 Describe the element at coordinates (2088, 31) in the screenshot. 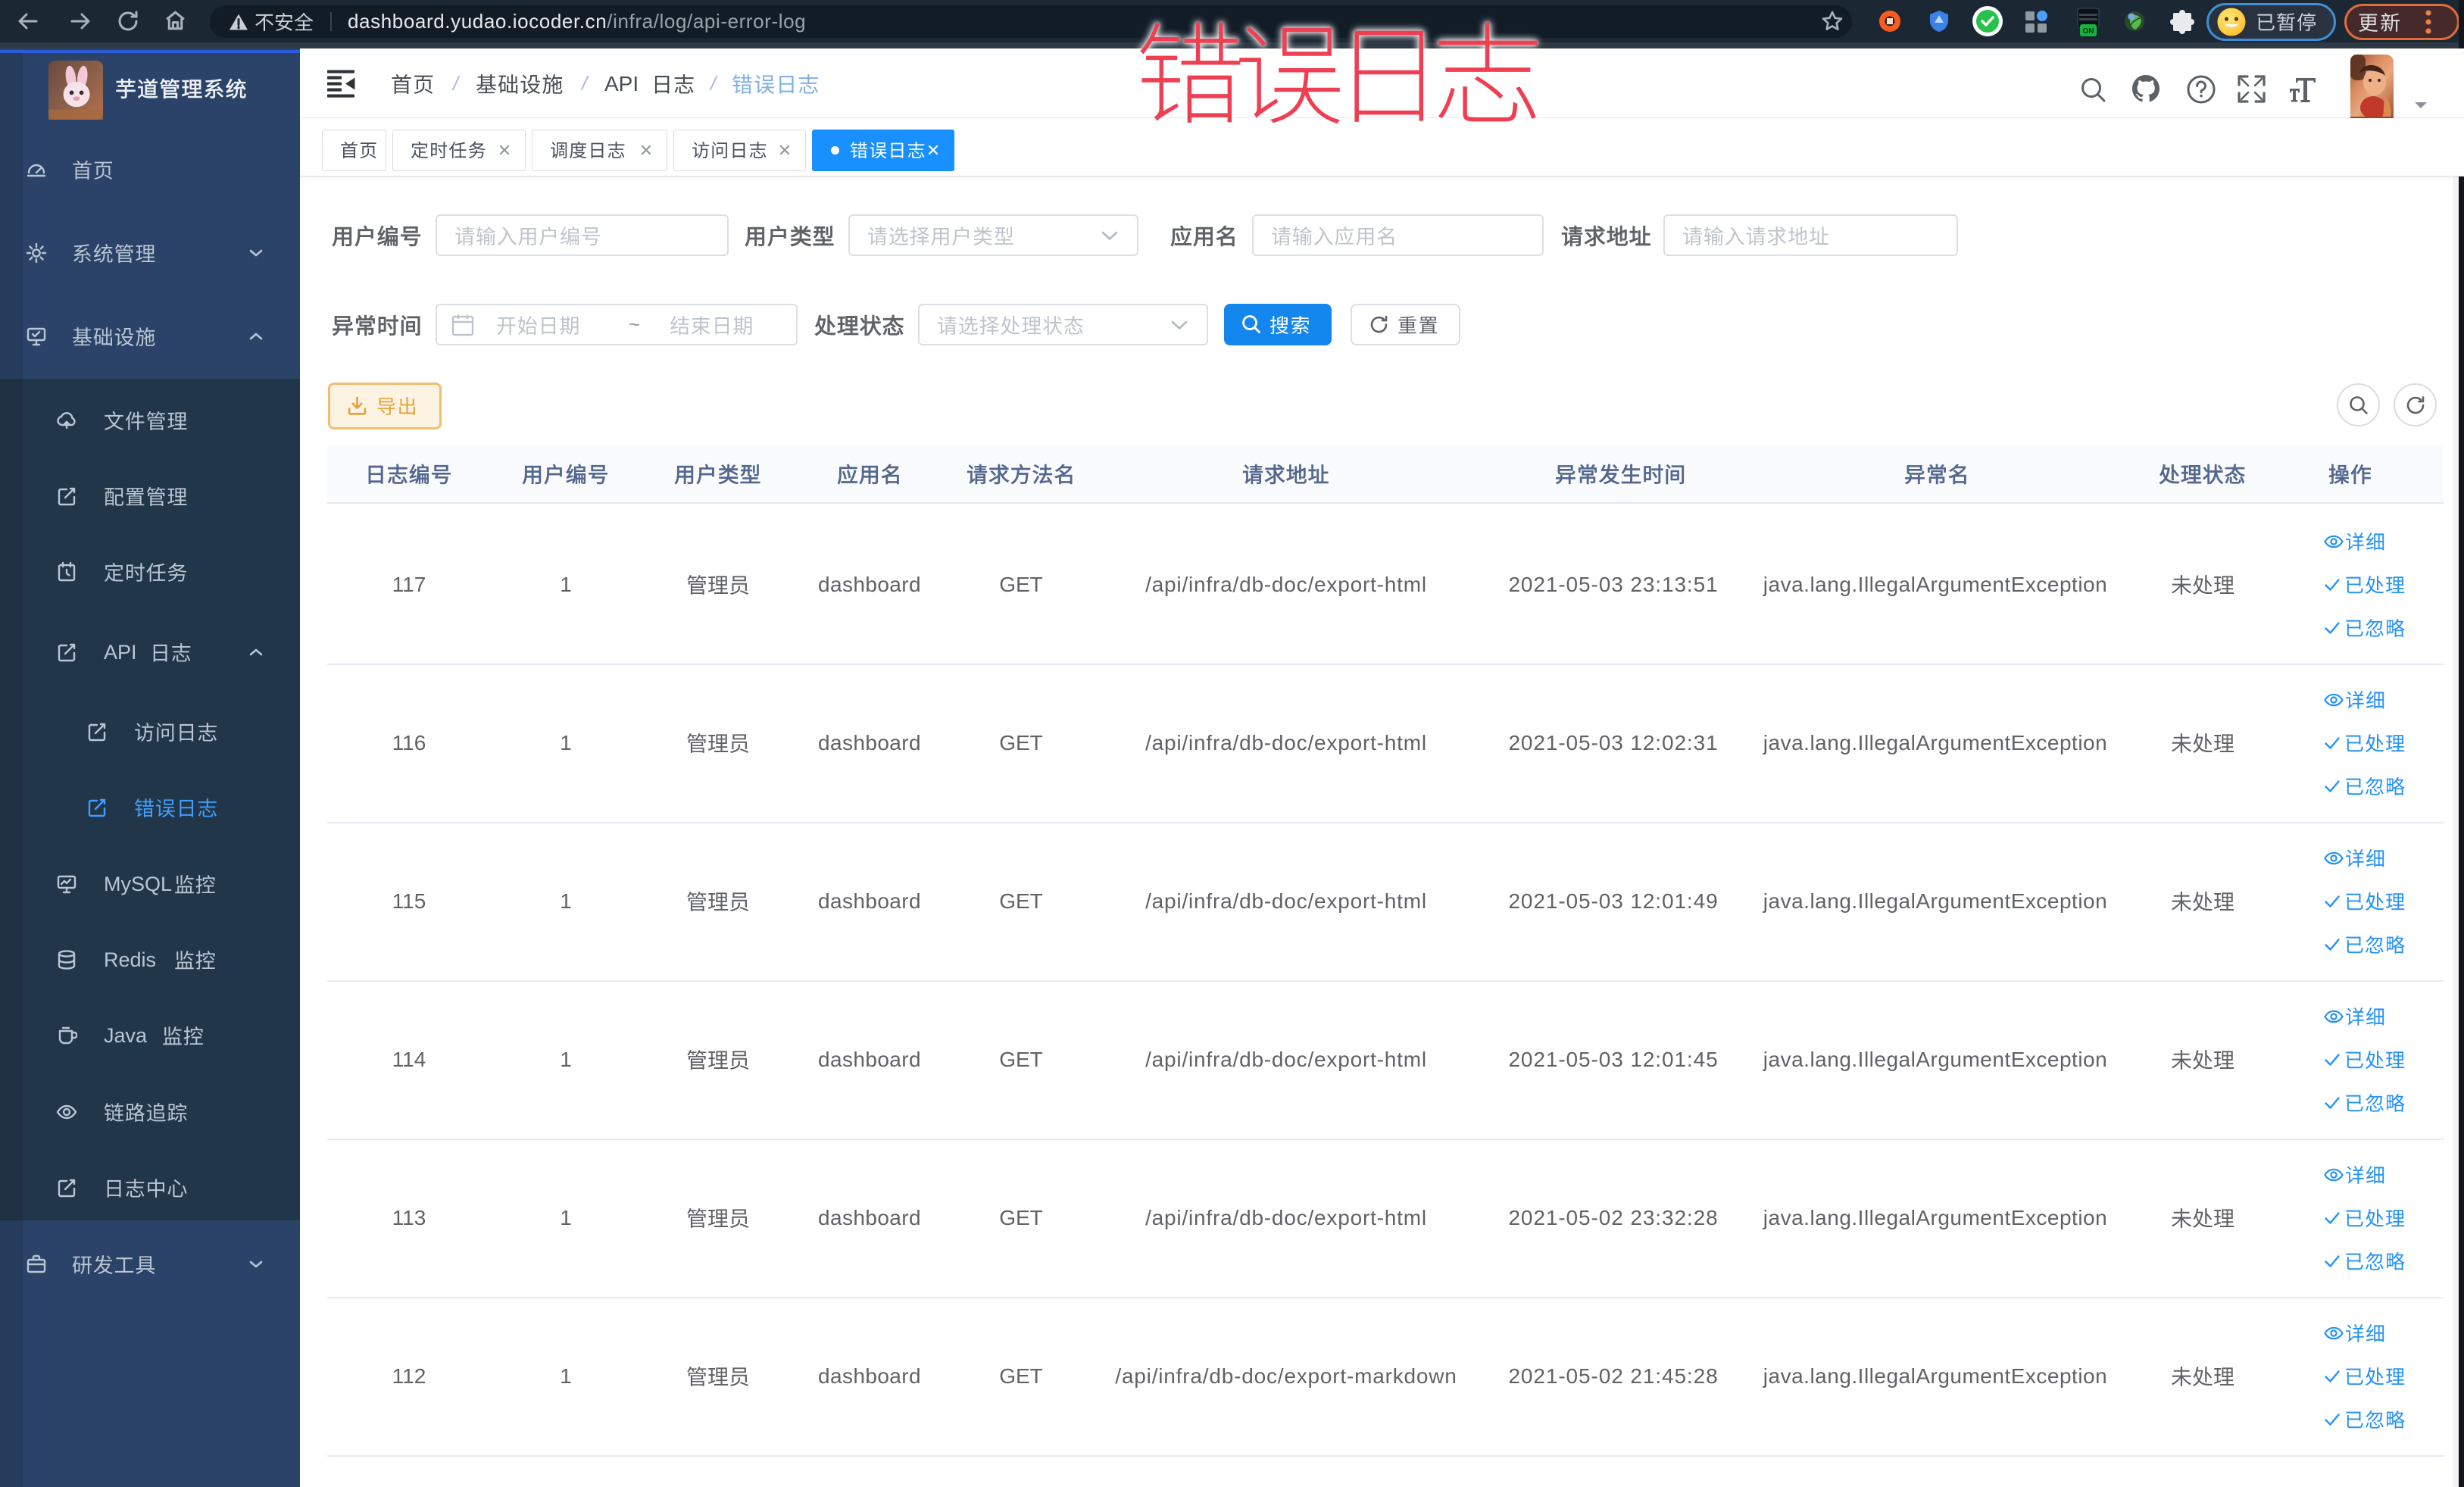

I see `svg-text: ON` at that location.